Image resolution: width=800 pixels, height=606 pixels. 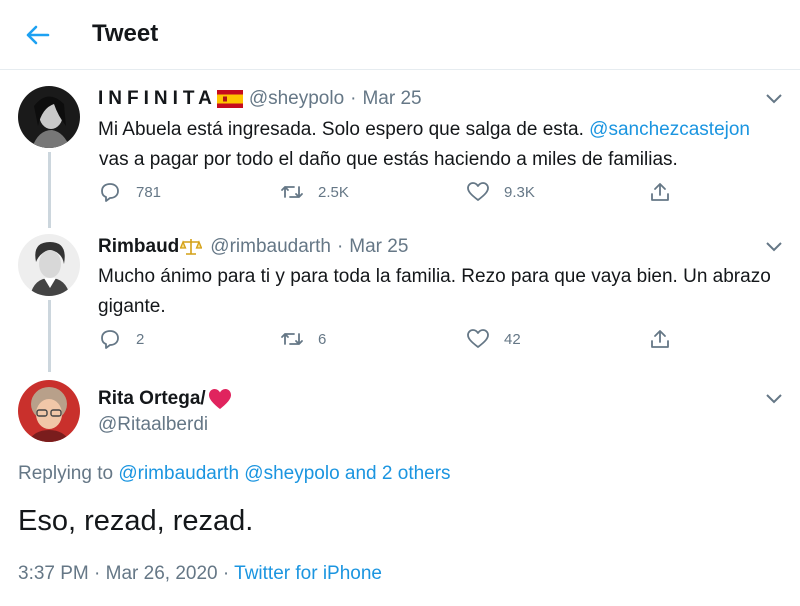 What do you see at coordinates (493, 339) in the screenshot?
I see `like-button: 42` at bounding box center [493, 339].